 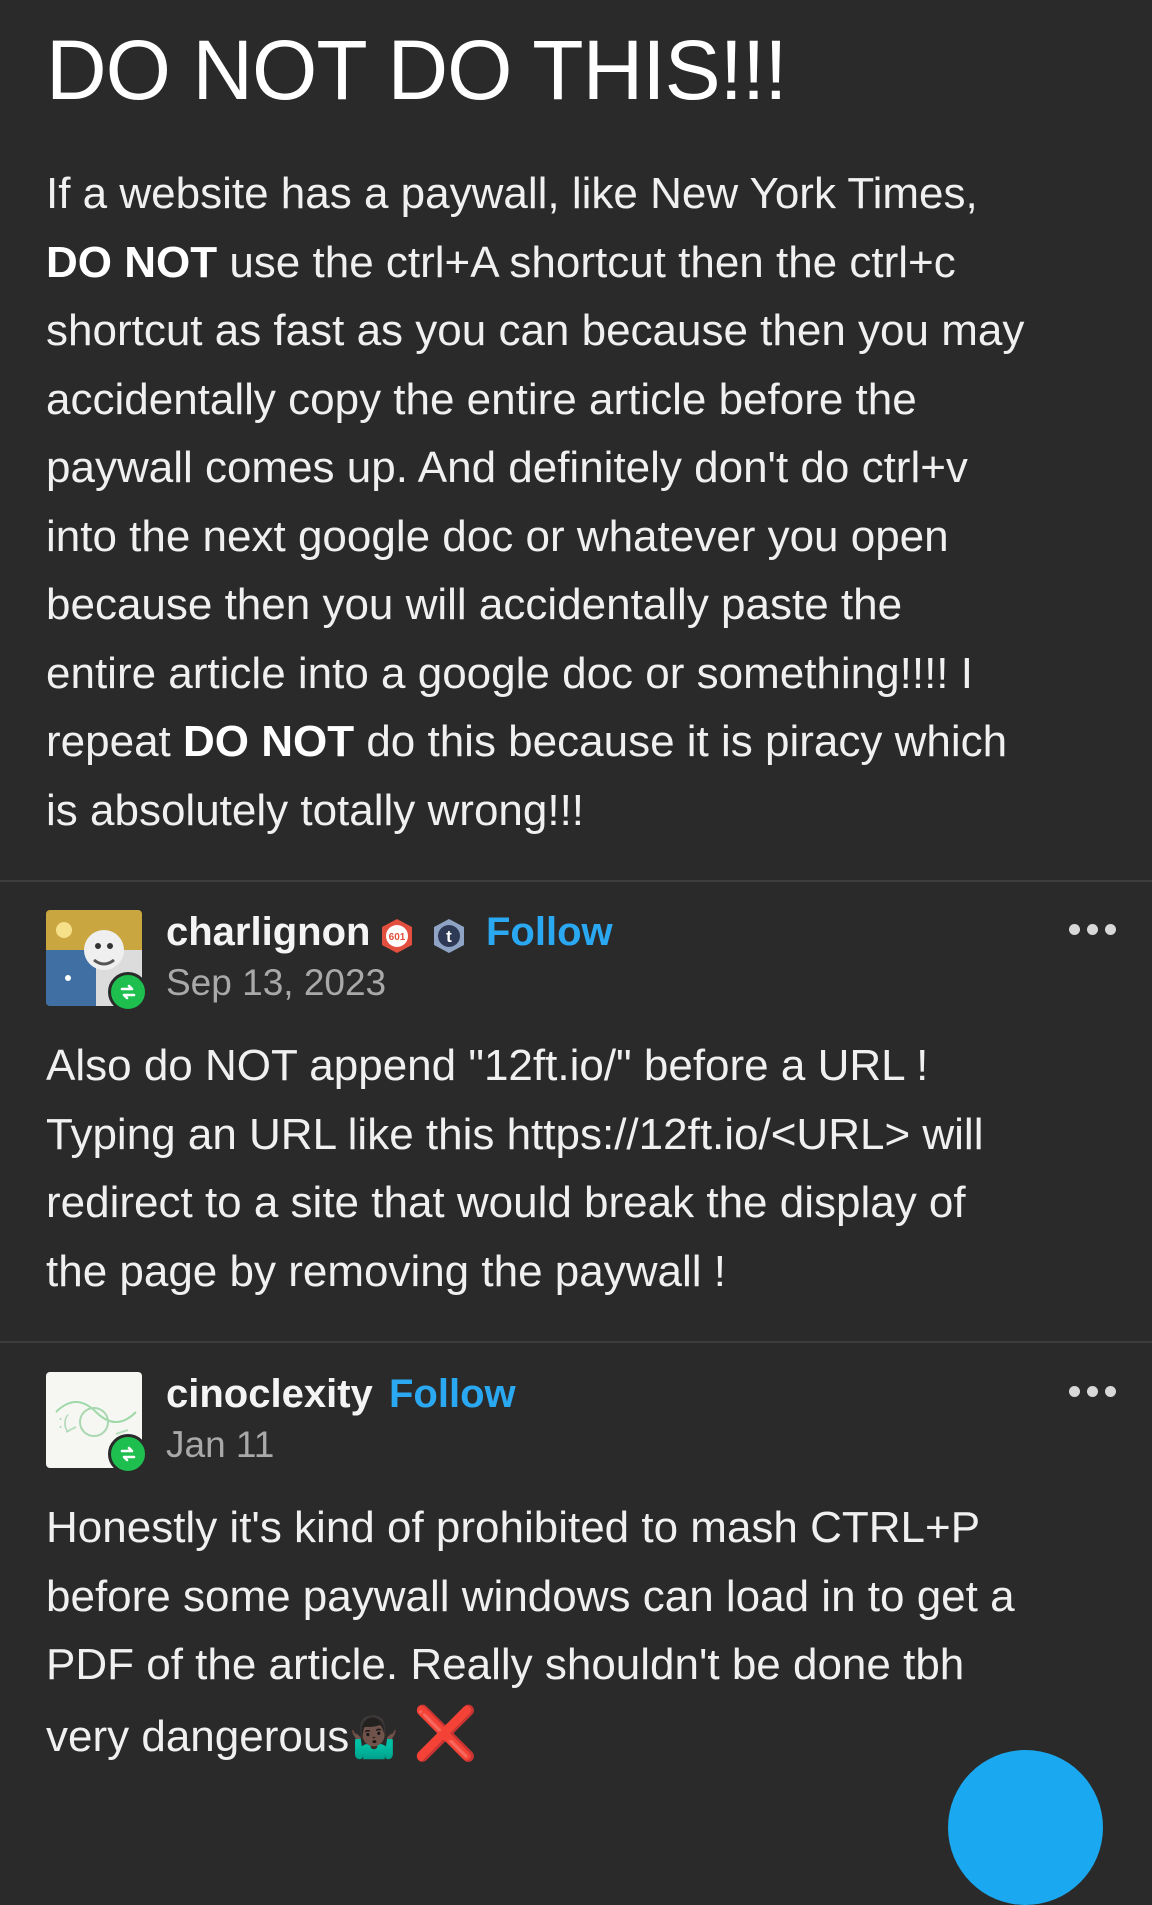 What do you see at coordinates (1025, 1827) in the screenshot?
I see `compose-button` at bounding box center [1025, 1827].